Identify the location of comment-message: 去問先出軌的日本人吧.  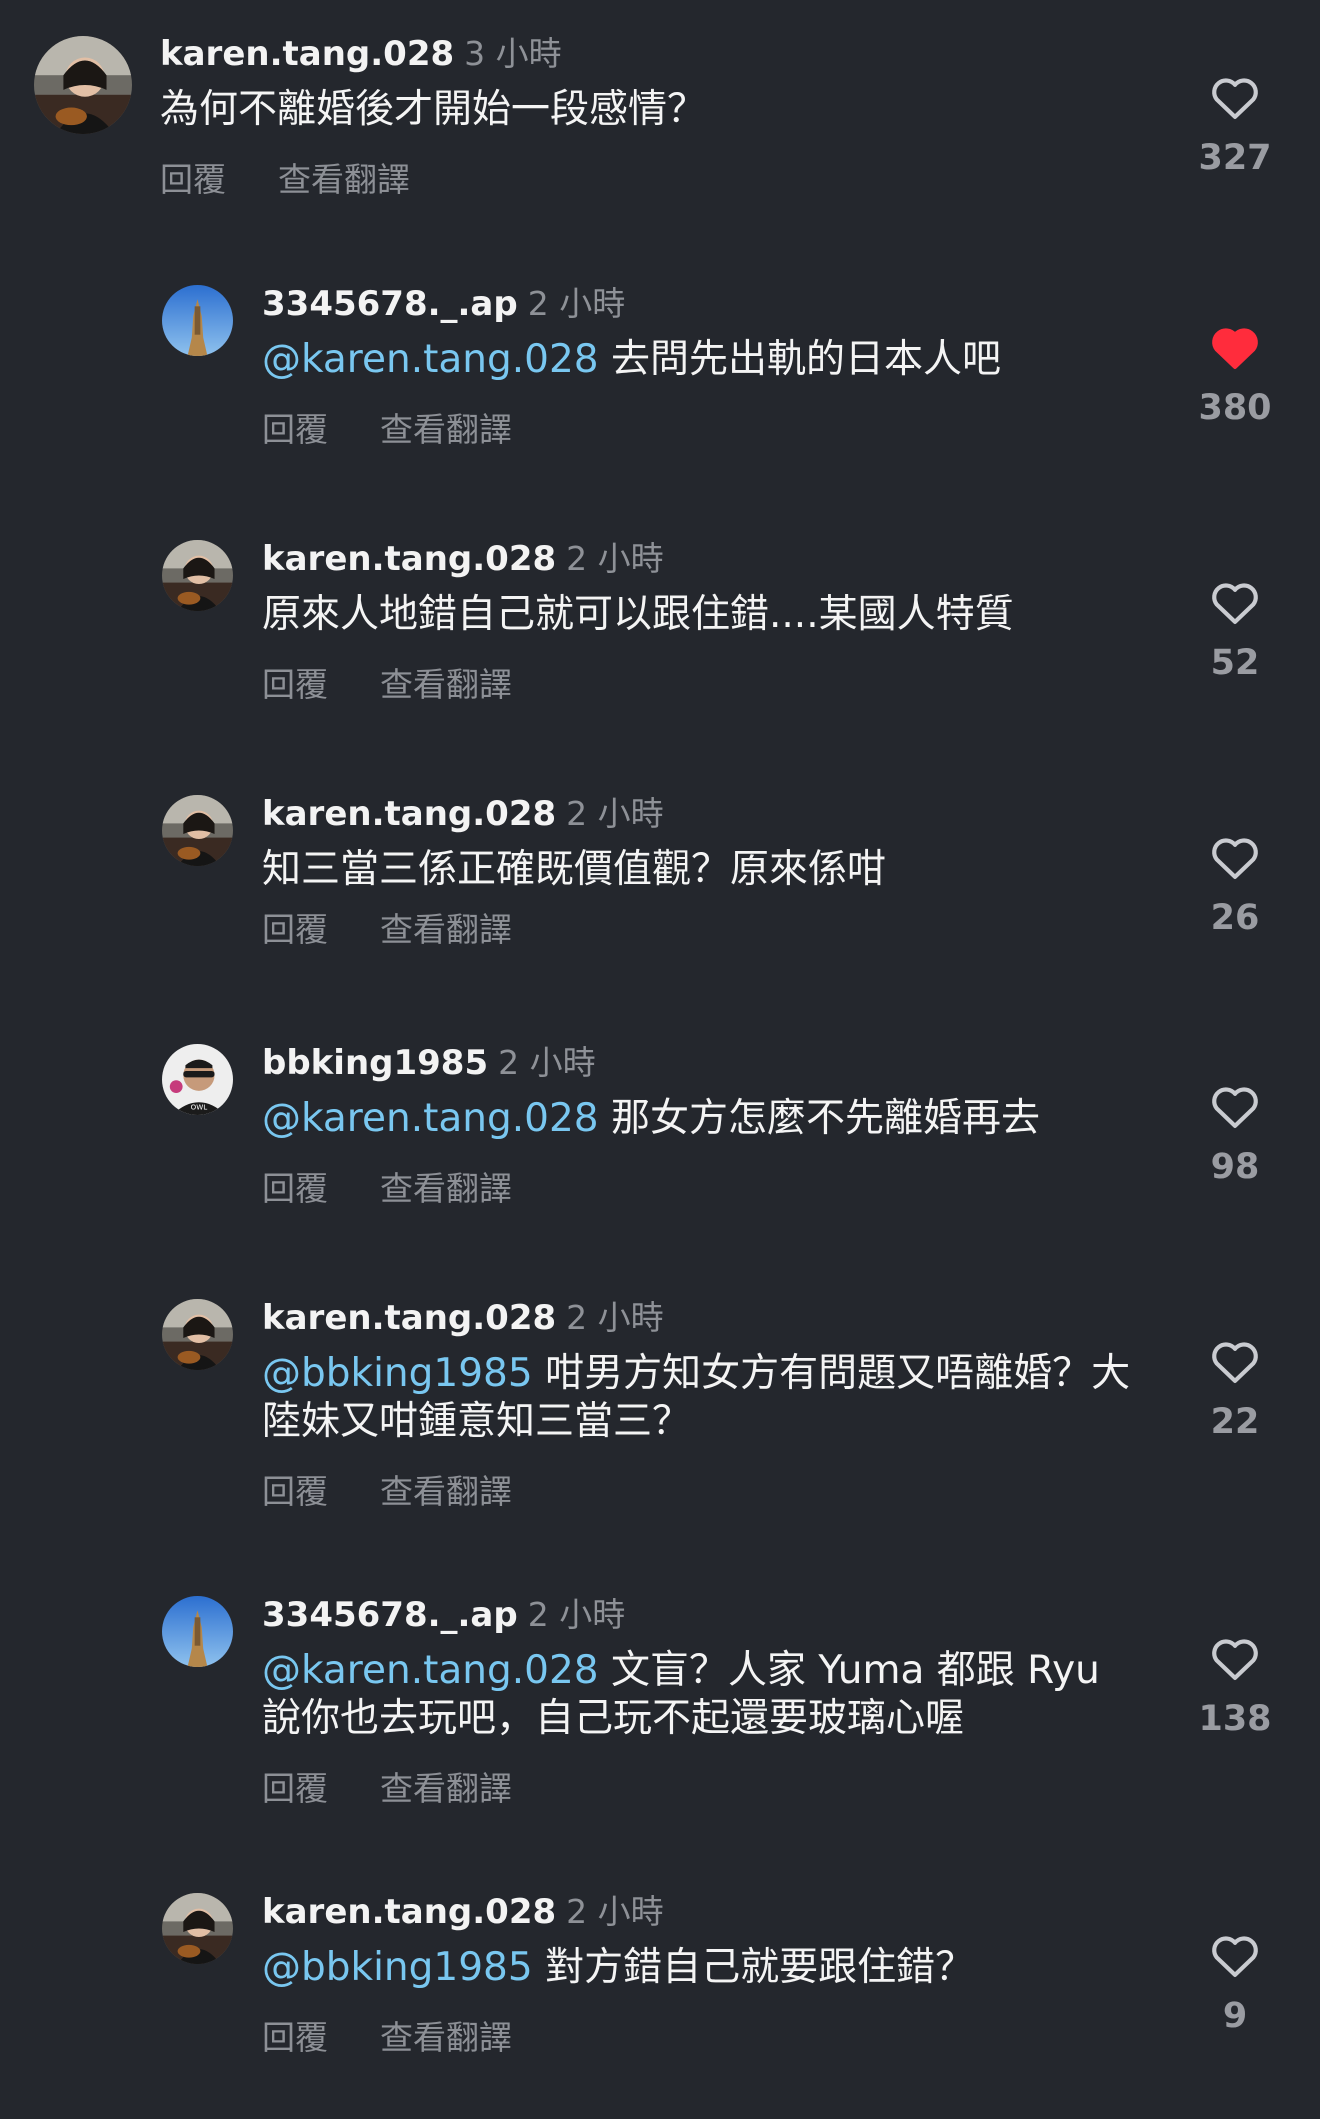
(799, 359).